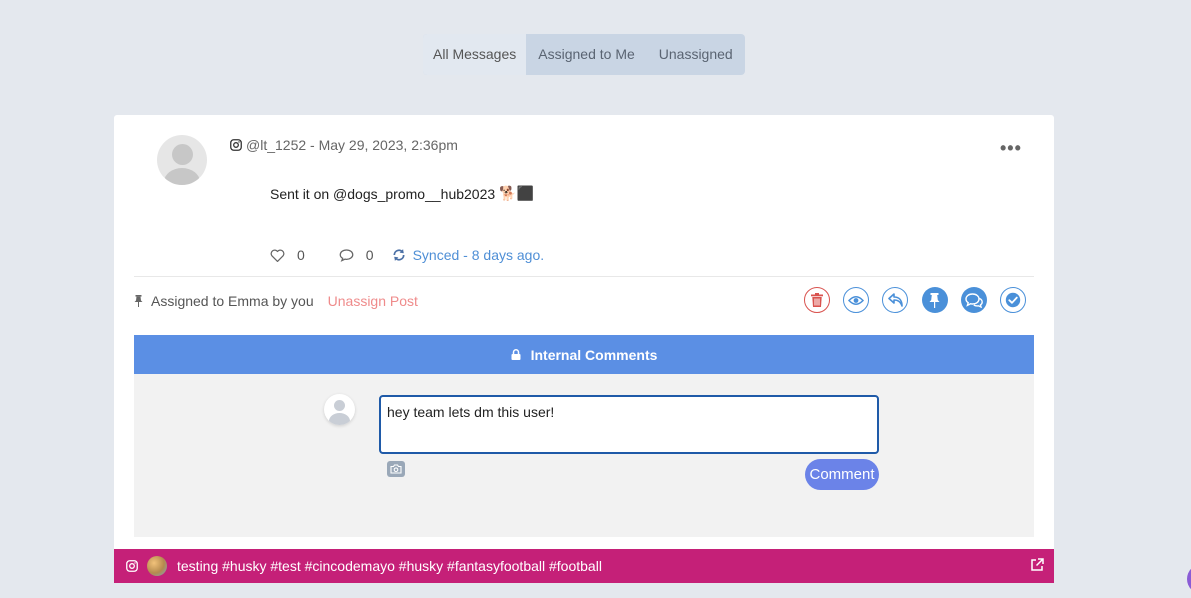 Image resolution: width=1191 pixels, height=598 pixels. I want to click on eye-icon, so click(856, 300).